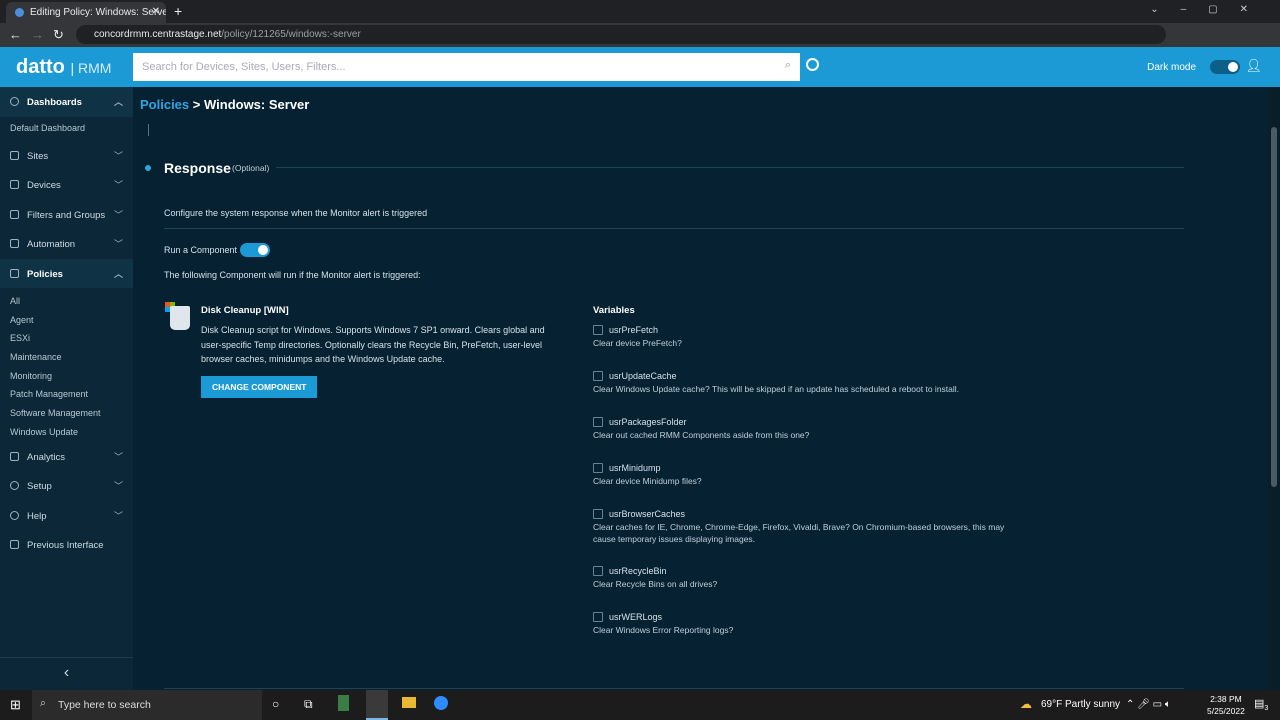 The image size is (1280, 720). What do you see at coordinates (655, 584) in the screenshot?
I see `variable-desc: Clear Recycle Bins on all drives?` at bounding box center [655, 584].